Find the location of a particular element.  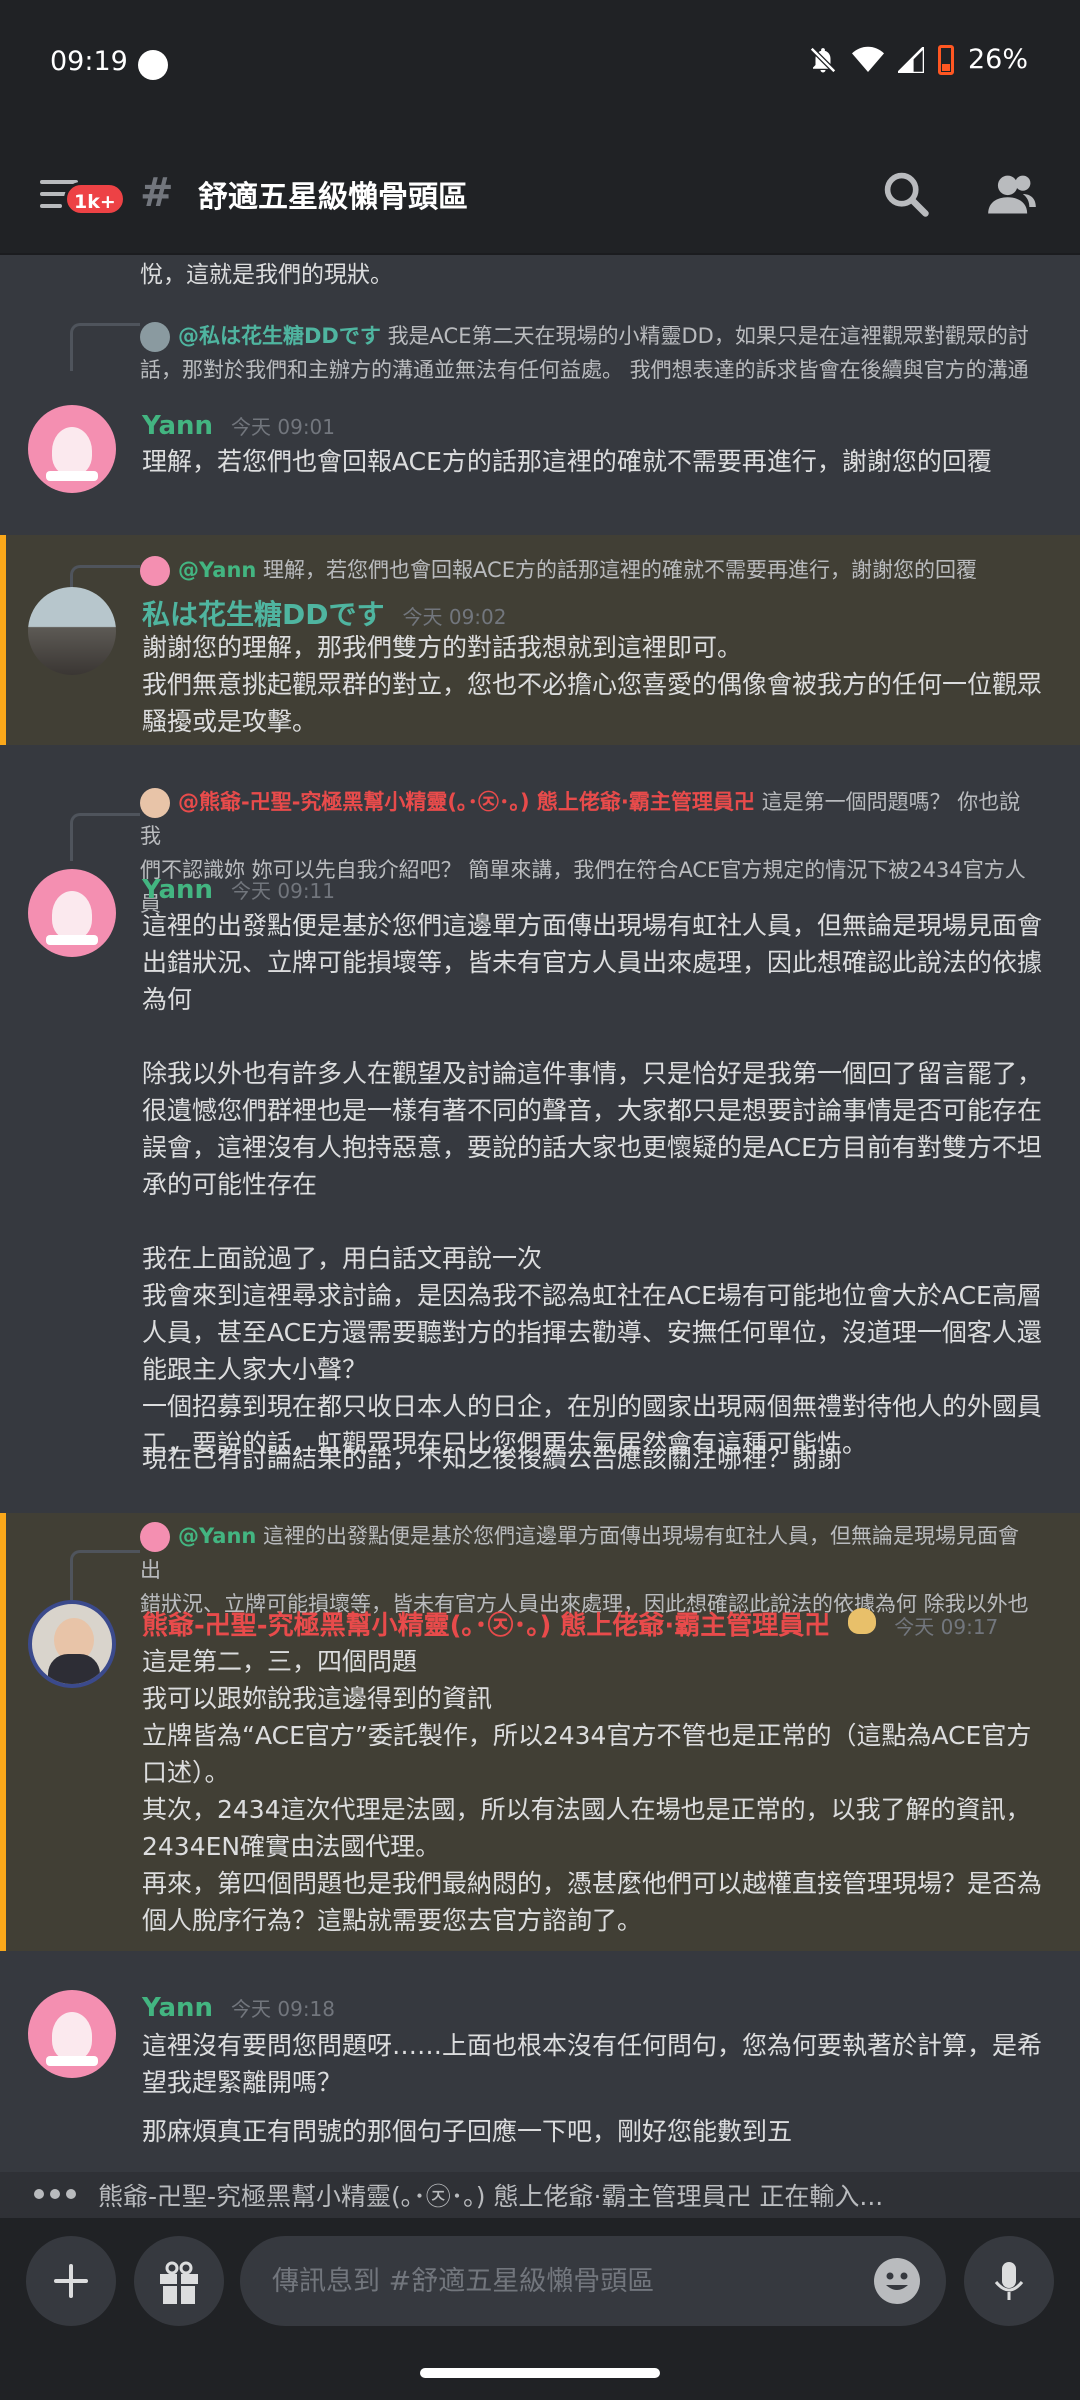

message-header: Yann 今天 09:01 is located at coordinates (238, 426).